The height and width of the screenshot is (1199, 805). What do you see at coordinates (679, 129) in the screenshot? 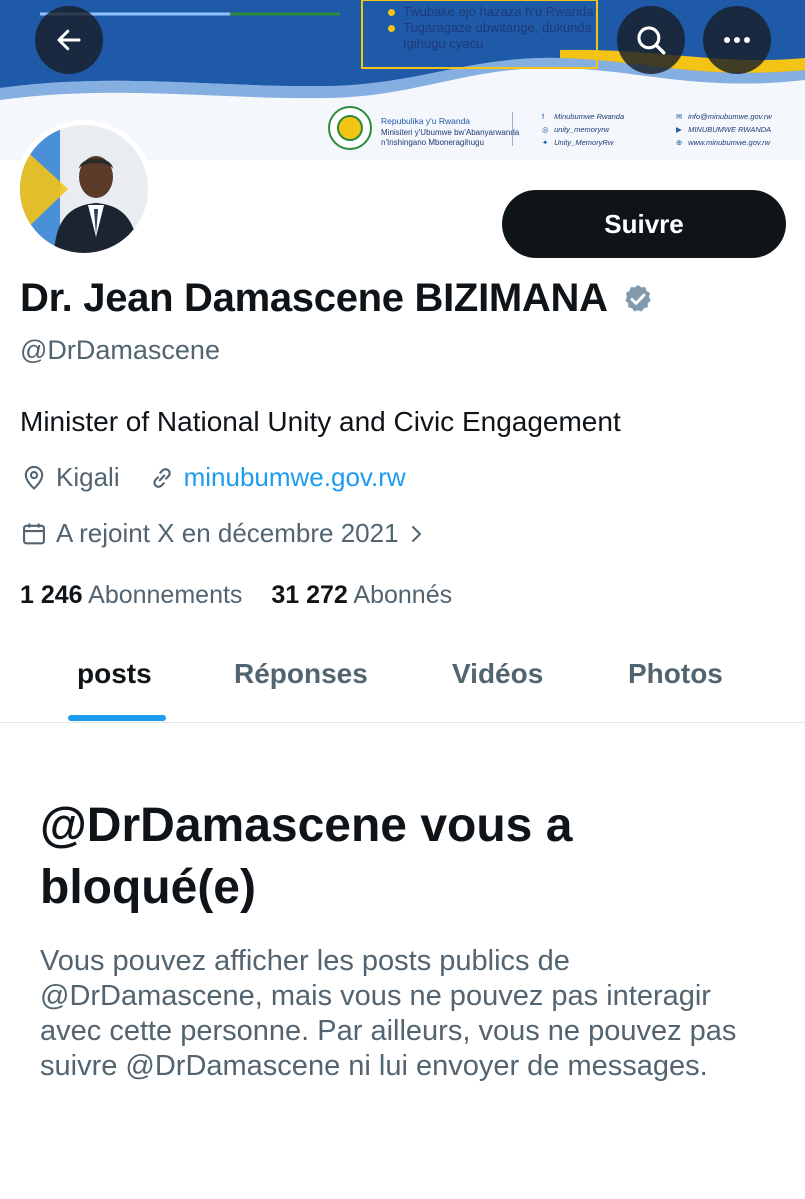
I see `youtube-icon: ▶` at bounding box center [679, 129].